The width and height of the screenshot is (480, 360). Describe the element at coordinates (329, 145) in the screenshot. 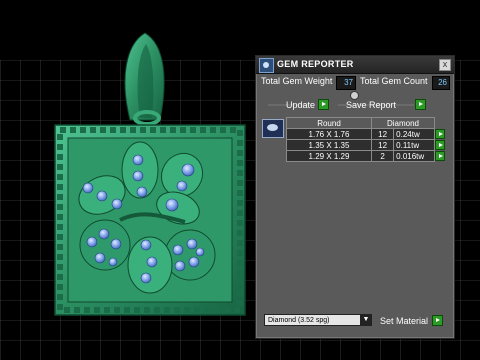

I see `gem-size: 1.35 X 1.35` at that location.